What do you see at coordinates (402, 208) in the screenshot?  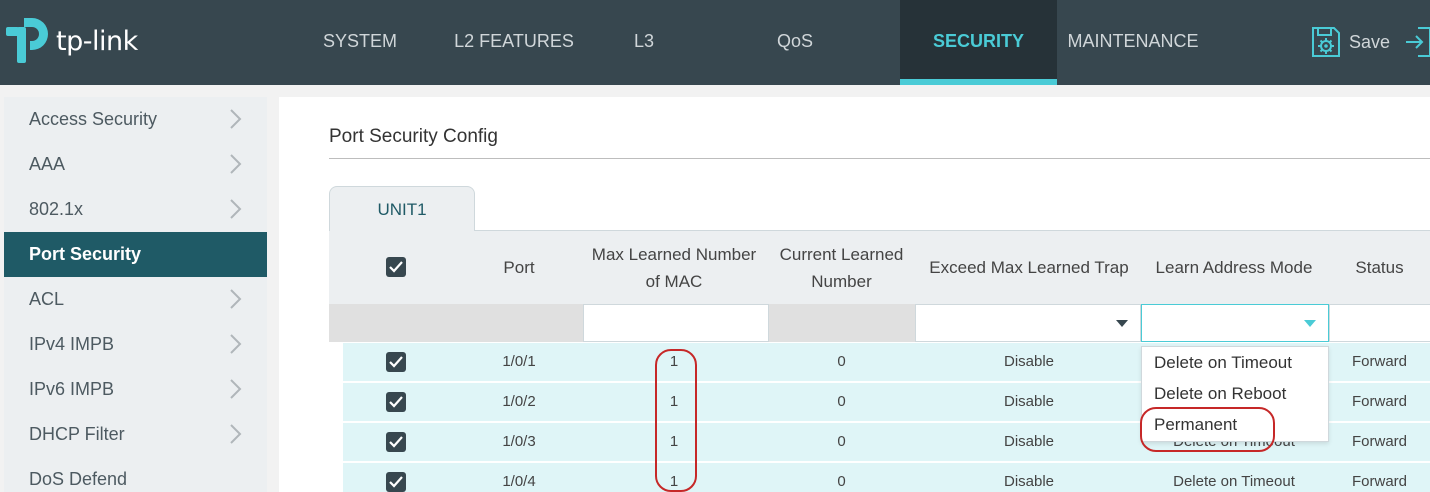 I see `tab-unit1: UNIT1` at bounding box center [402, 208].